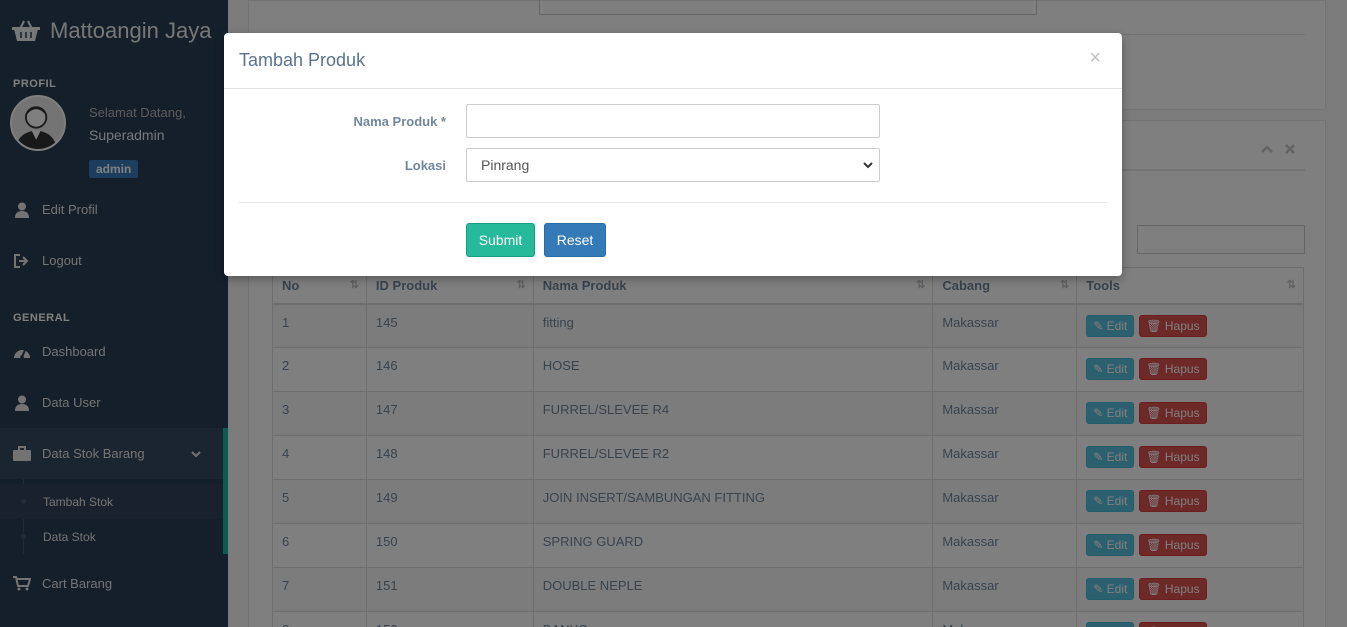  What do you see at coordinates (673, 202) in the screenshot?
I see `modal-divider` at bounding box center [673, 202].